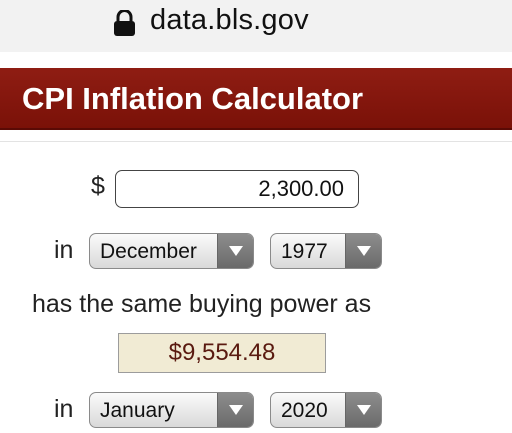 Image resolution: width=512 pixels, height=433 pixels. What do you see at coordinates (256, 141) in the screenshot?
I see `header-divider` at bounding box center [256, 141].